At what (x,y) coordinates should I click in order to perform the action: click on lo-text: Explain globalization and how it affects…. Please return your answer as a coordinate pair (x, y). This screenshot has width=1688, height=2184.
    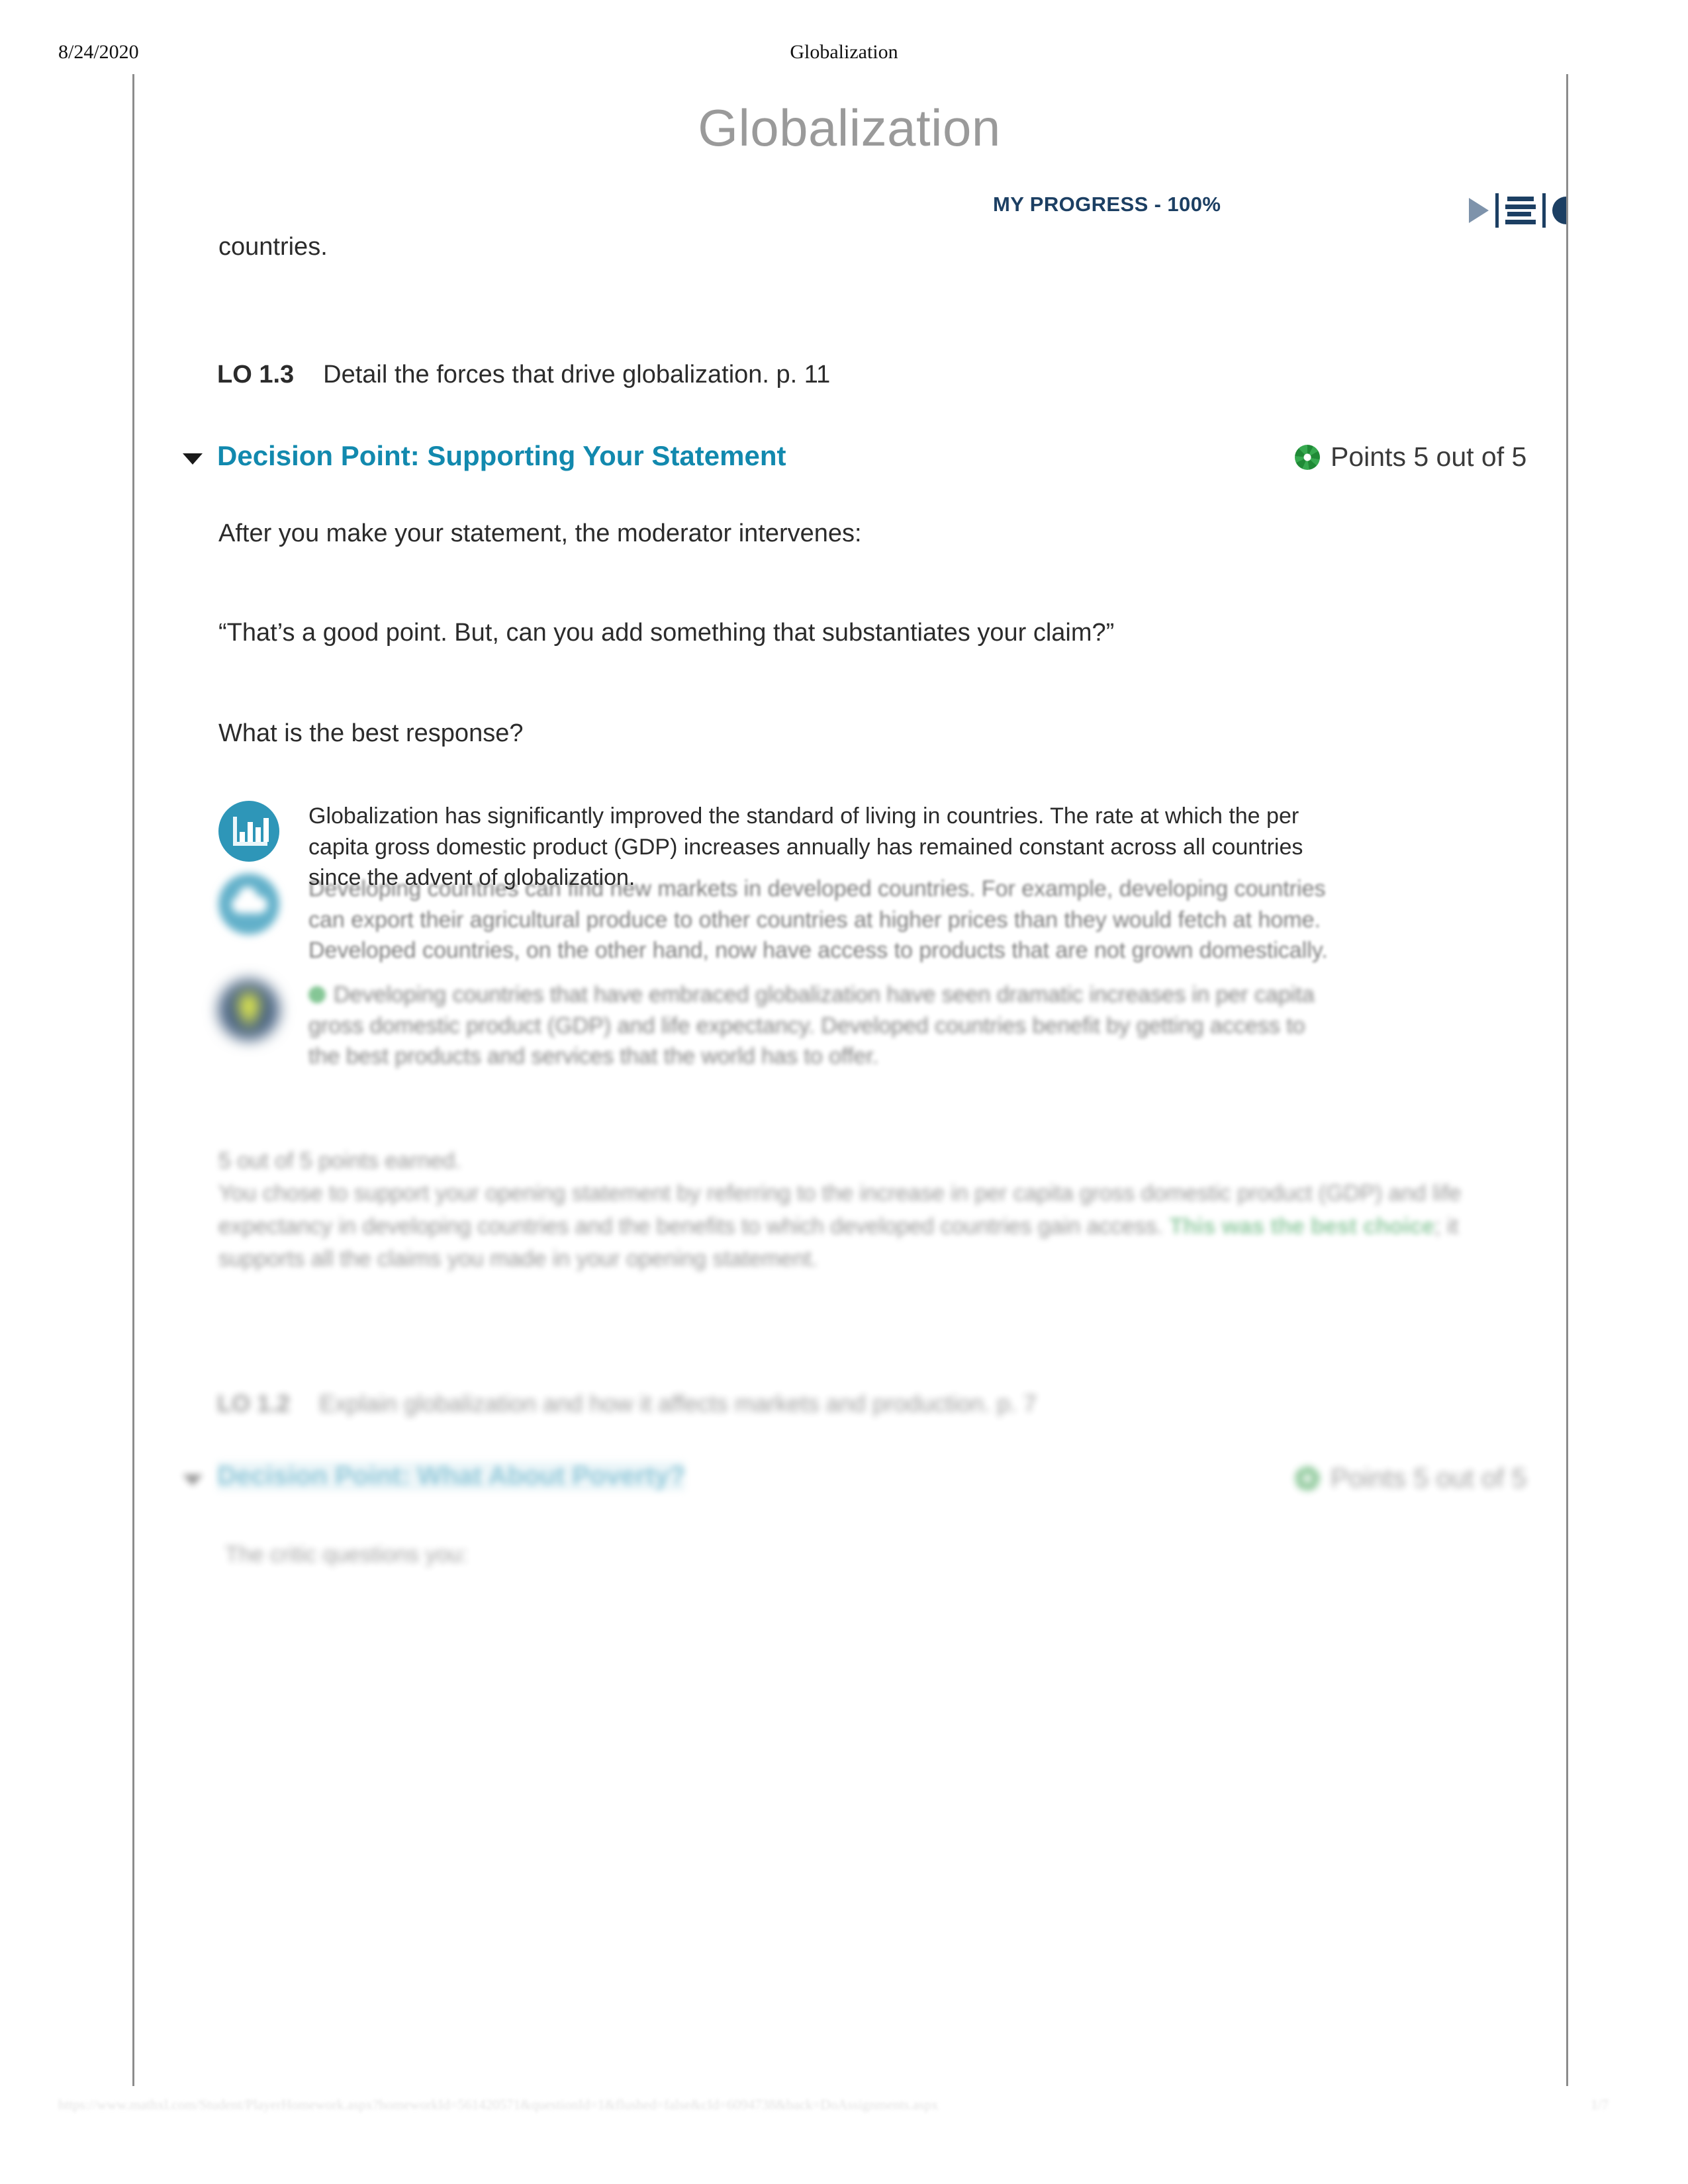
    Looking at the image, I should click on (678, 1403).